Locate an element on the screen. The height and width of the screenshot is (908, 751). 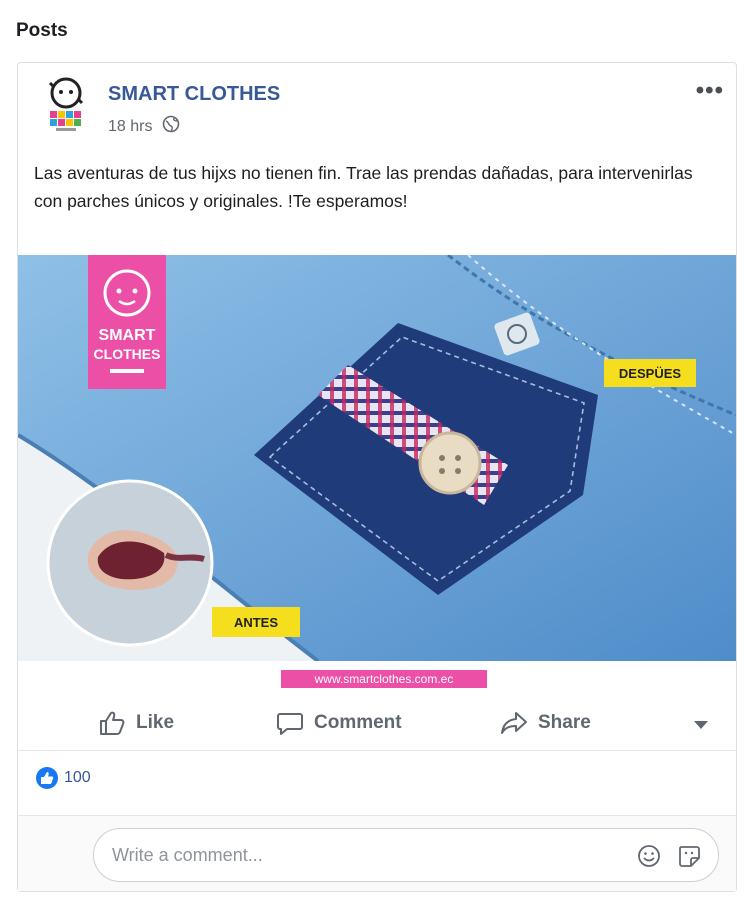
comment-composer is located at coordinates (406, 855).